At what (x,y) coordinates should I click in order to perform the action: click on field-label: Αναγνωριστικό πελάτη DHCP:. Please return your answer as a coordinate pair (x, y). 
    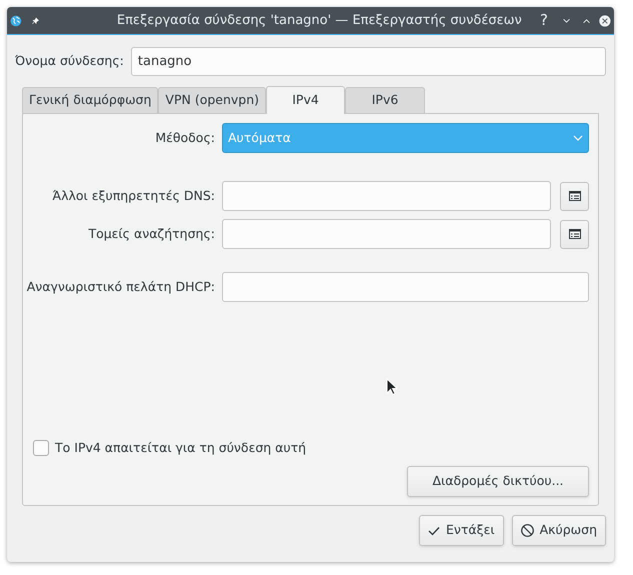
    Looking at the image, I should click on (121, 287).